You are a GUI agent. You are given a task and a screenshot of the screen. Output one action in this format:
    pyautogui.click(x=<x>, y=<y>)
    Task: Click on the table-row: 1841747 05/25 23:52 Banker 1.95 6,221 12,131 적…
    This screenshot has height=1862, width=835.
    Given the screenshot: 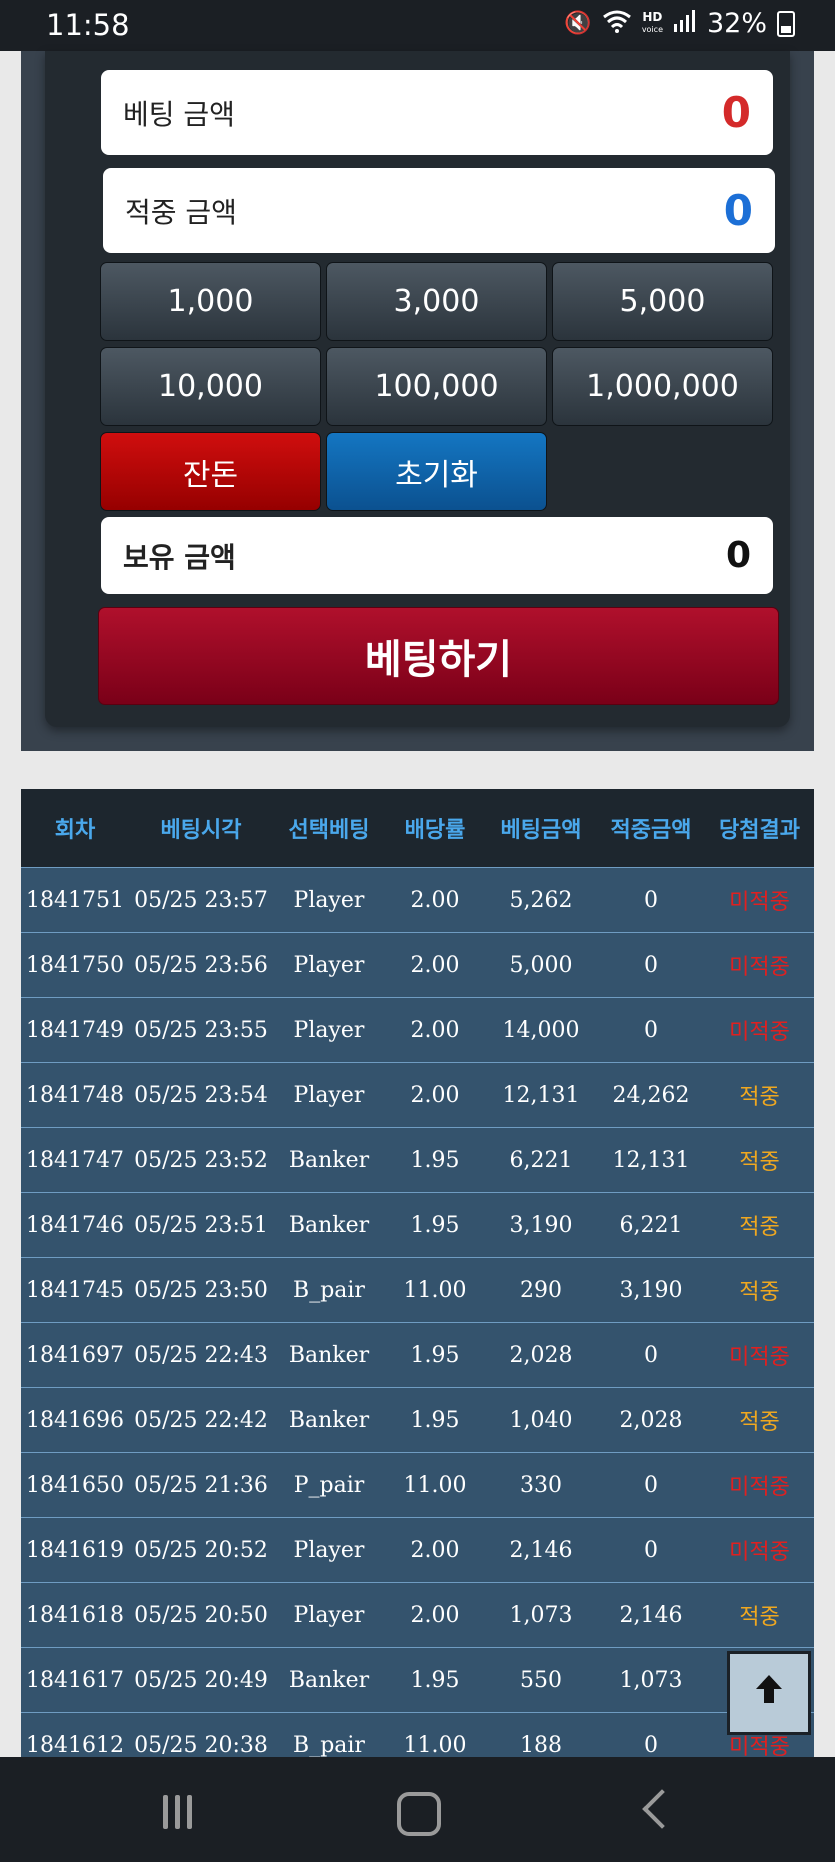 What is the action you would take?
    pyautogui.click(x=417, y=1160)
    